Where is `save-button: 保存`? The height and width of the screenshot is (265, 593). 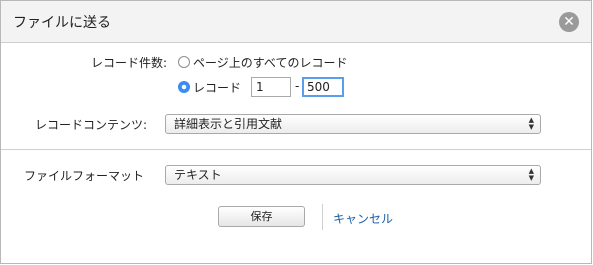 save-button: 保存 is located at coordinates (261, 216).